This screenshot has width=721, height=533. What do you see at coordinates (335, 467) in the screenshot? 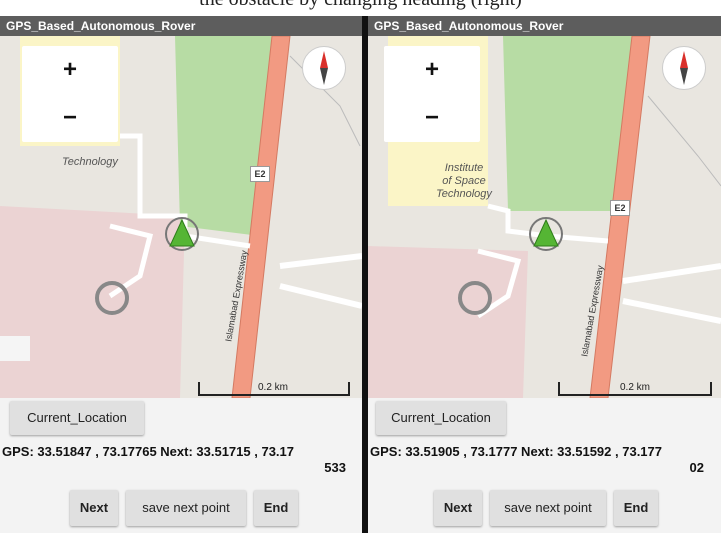
I see `gps-readout-cont: 533` at bounding box center [335, 467].